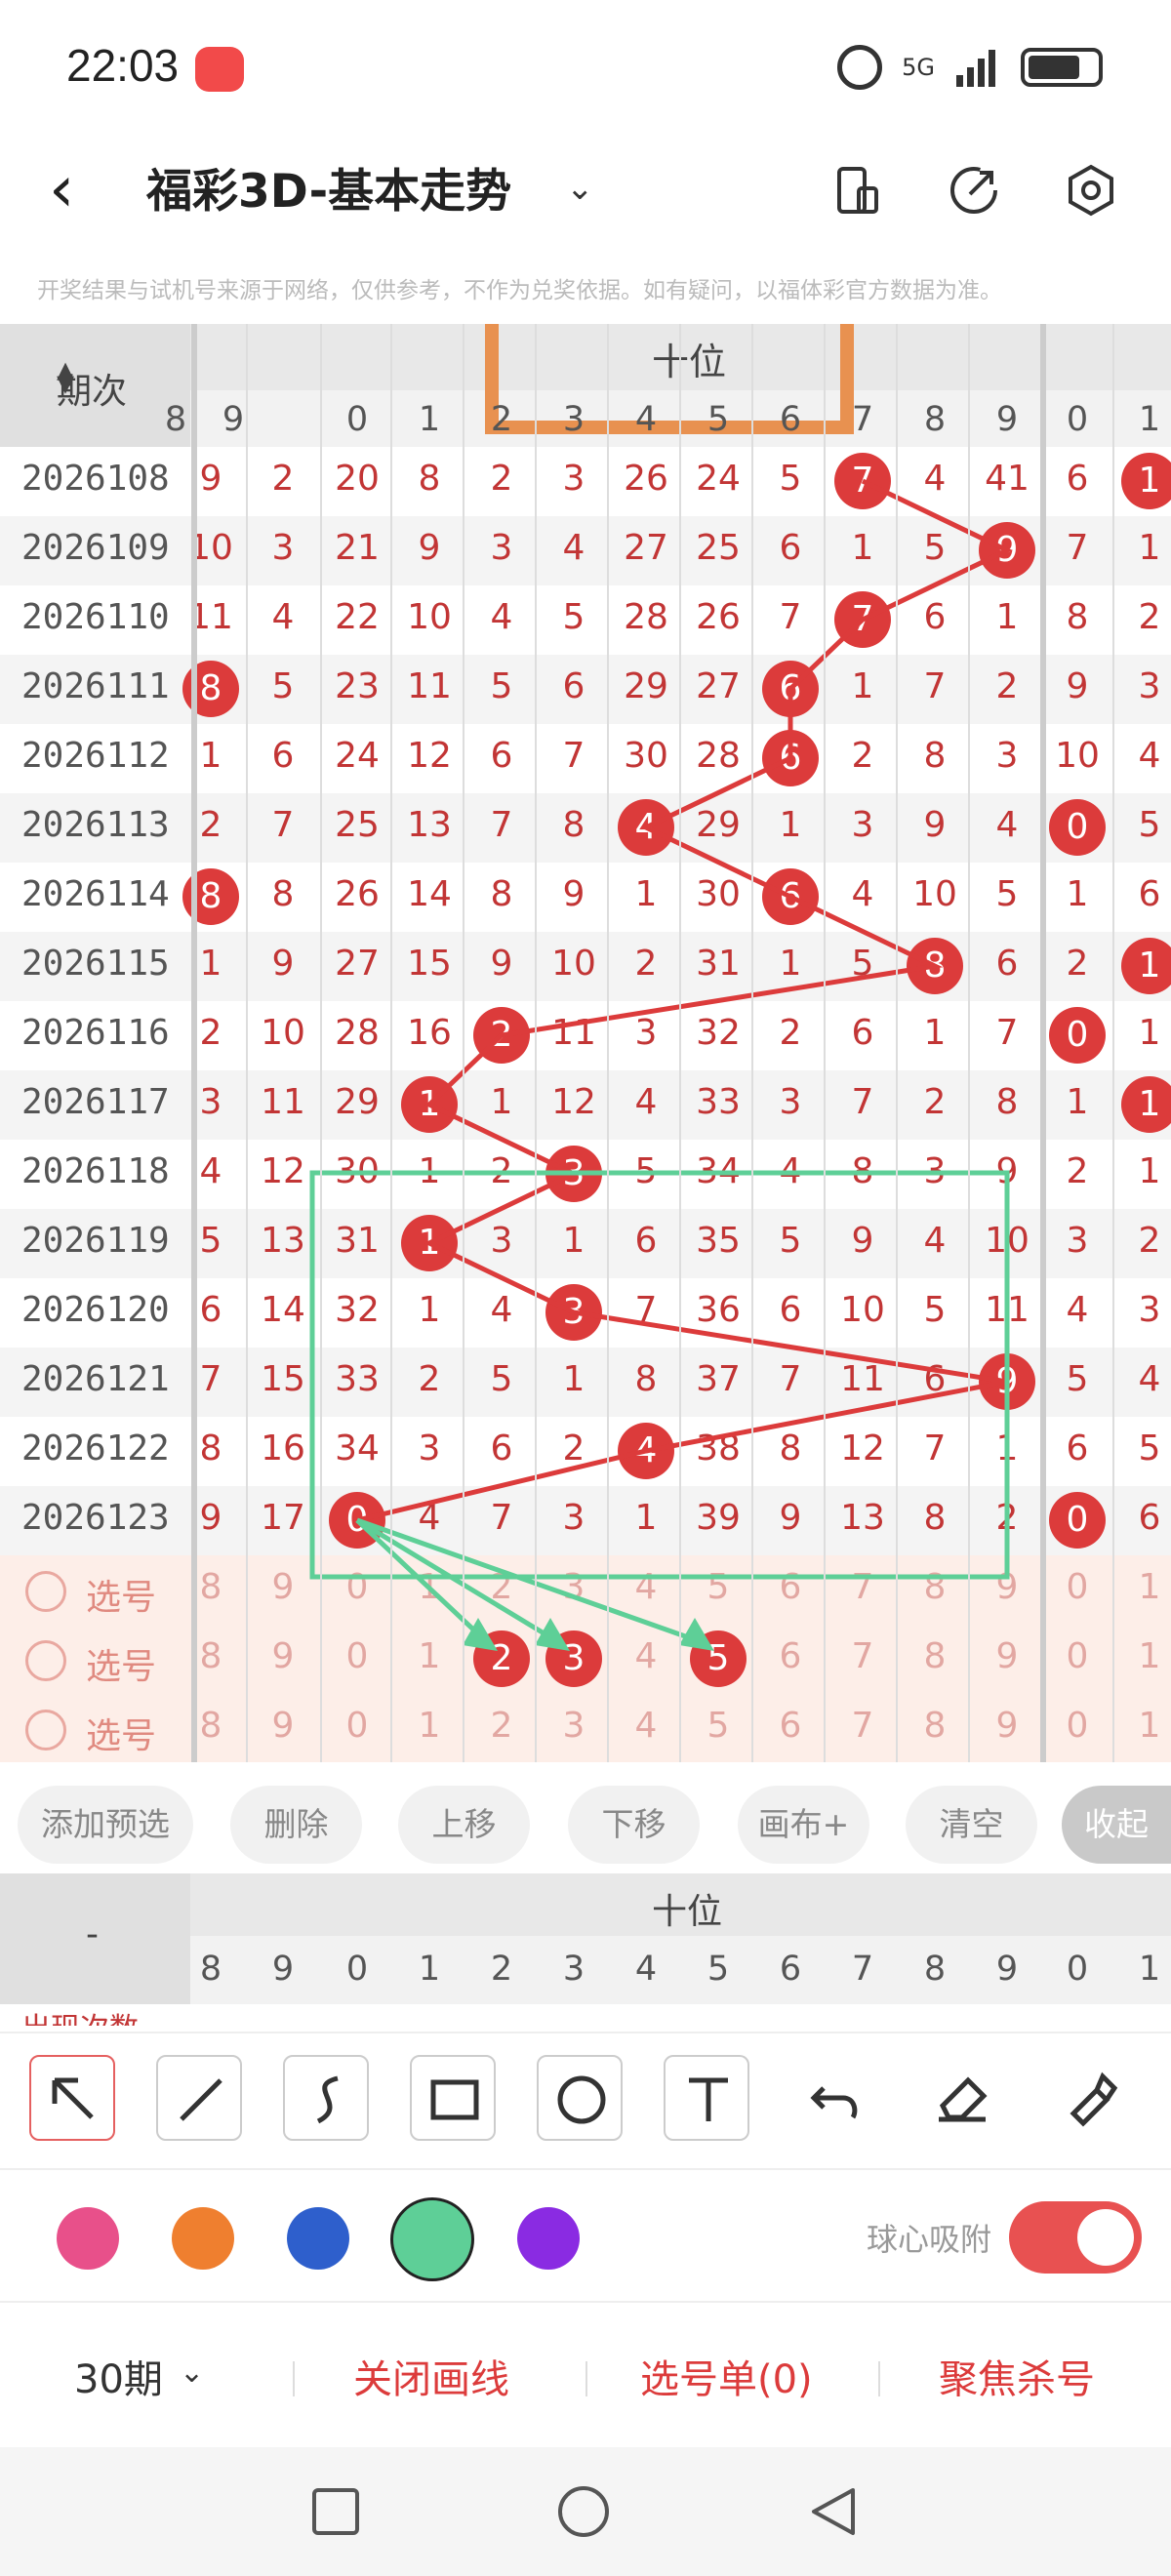  Describe the element at coordinates (918, 67) in the screenshot. I see `network-label: 5G` at that location.